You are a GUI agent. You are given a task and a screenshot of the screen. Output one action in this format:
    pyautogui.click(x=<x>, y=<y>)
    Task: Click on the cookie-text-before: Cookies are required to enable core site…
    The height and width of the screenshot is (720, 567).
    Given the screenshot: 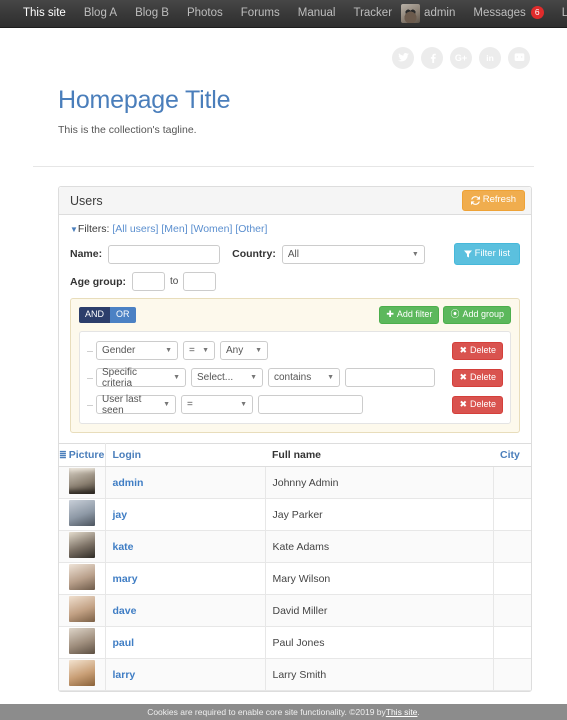 What is the action you would take?
    pyautogui.click(x=266, y=712)
    